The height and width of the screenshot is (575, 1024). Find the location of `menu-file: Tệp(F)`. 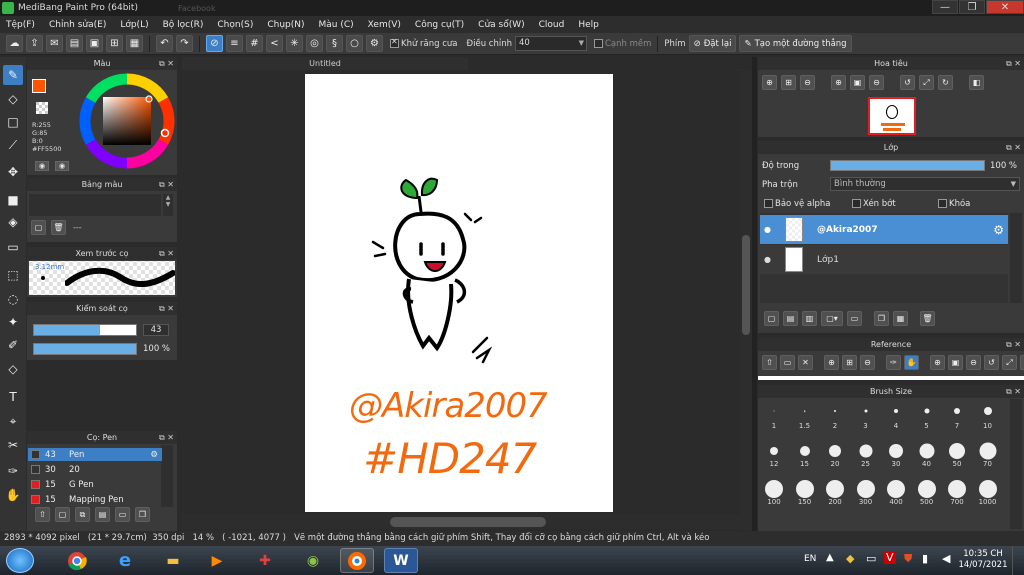

menu-file: Tệp(F) is located at coordinates (20, 25).